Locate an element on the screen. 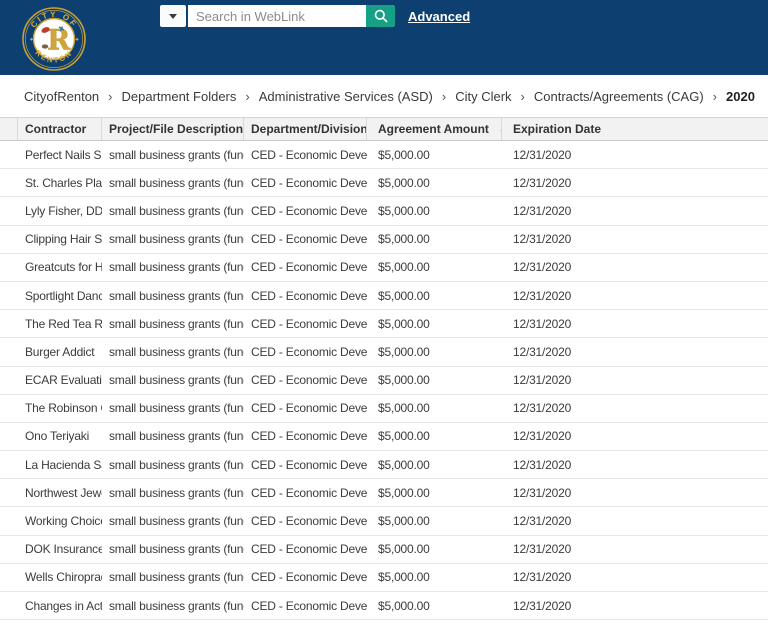  breadcrumb-link: CityofRenton is located at coordinates (61, 96).